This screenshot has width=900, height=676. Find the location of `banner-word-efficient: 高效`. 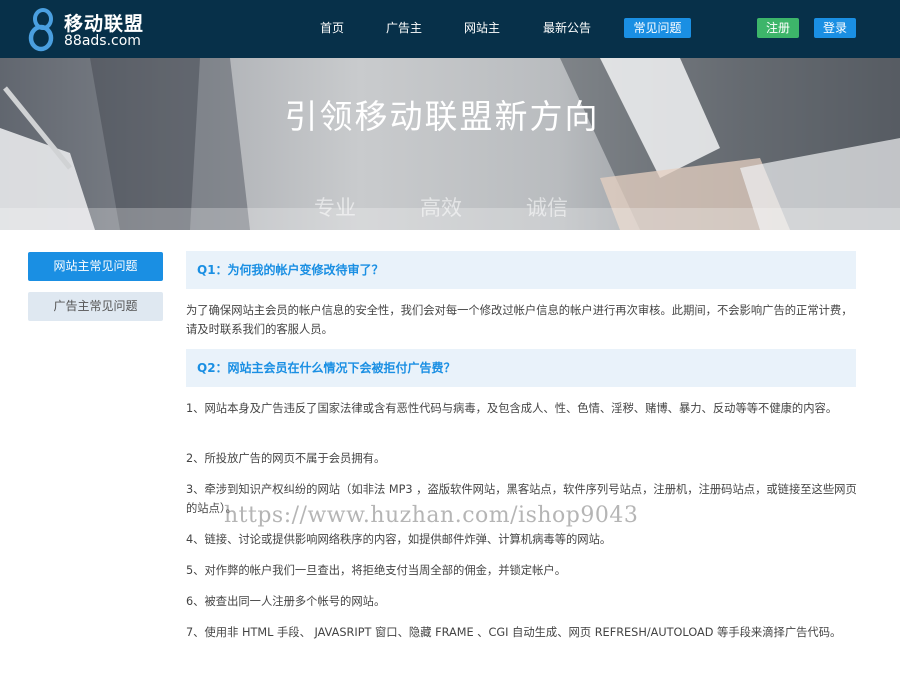

banner-word-efficient: 高效 is located at coordinates (441, 208).